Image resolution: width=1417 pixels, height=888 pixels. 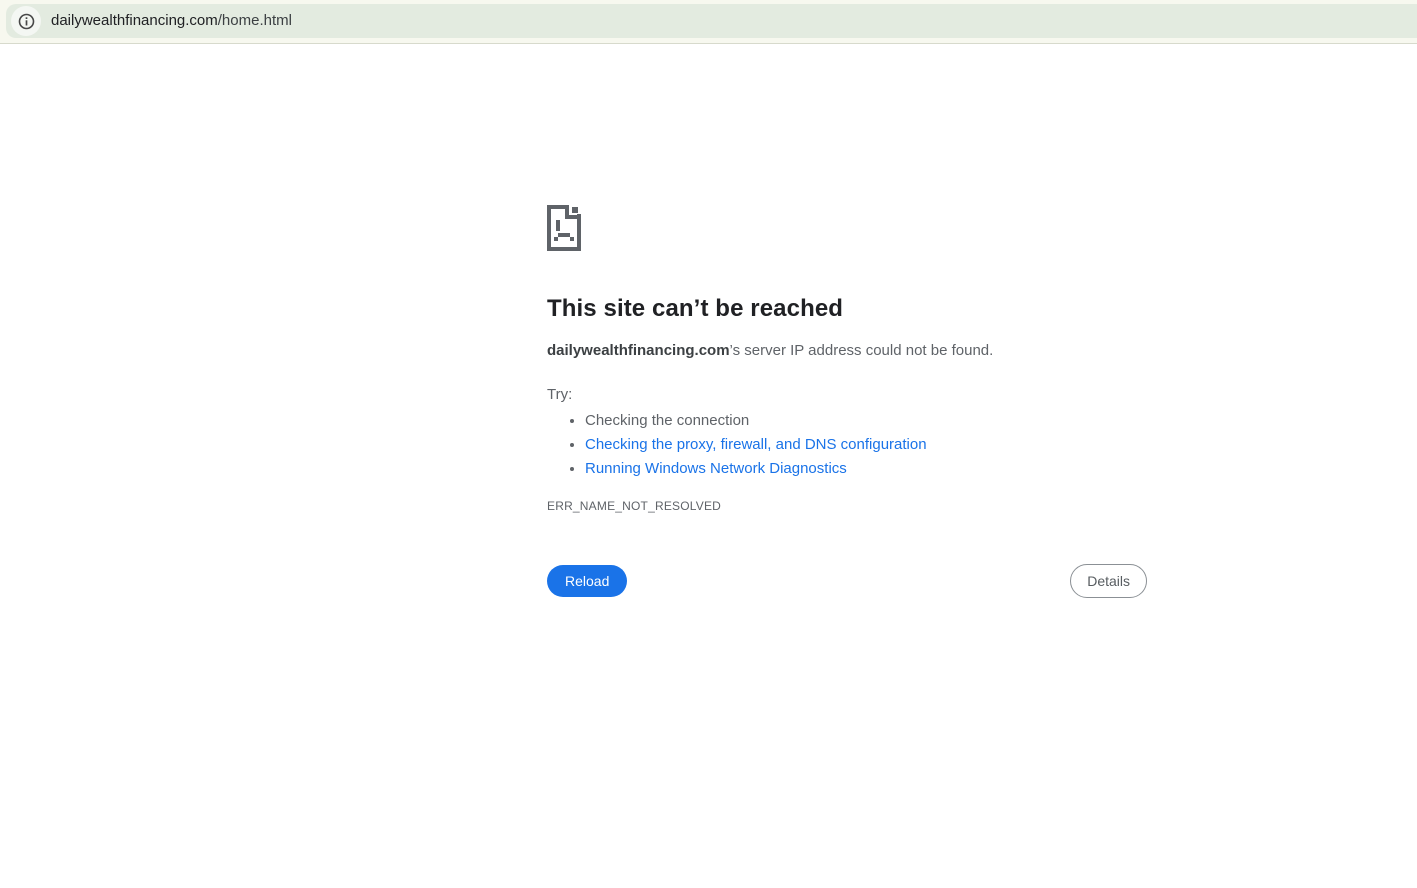 I want to click on details-button: Details, so click(x=1108, y=581).